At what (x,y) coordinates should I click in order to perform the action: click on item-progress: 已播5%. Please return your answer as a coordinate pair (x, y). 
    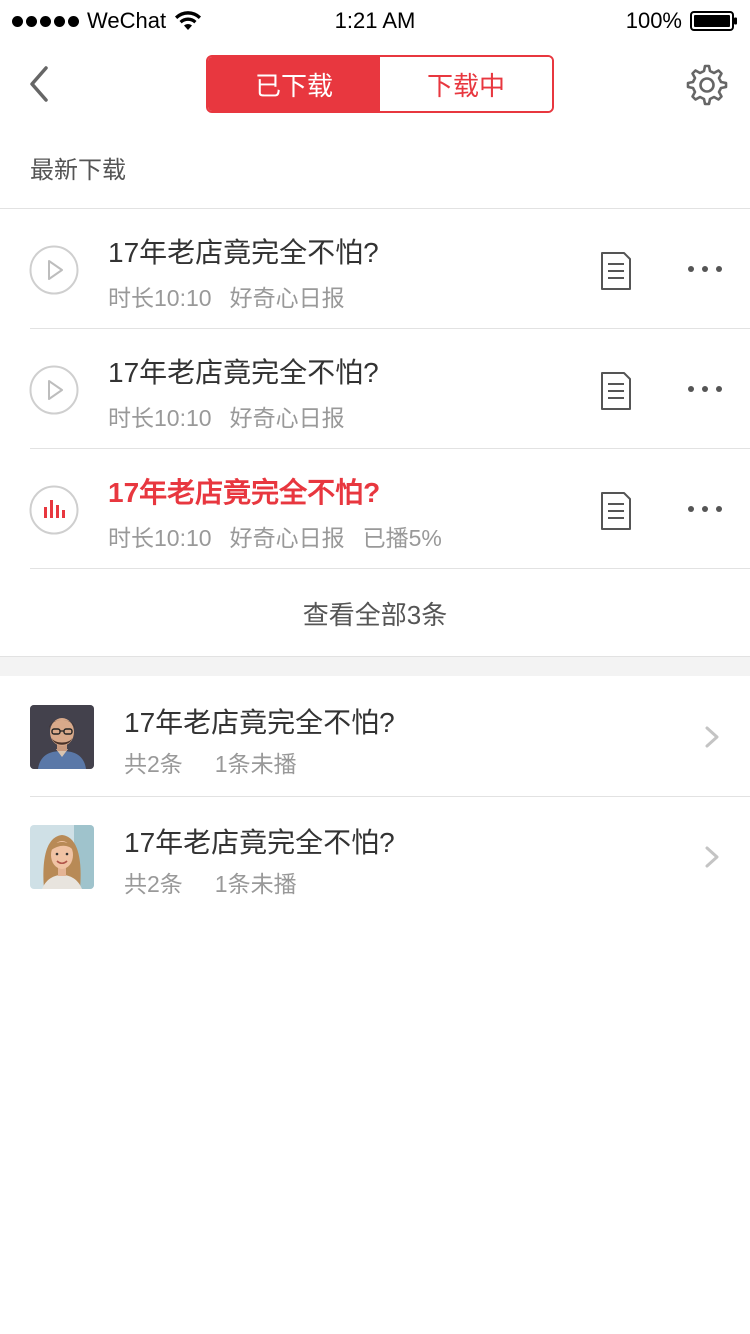
    Looking at the image, I should click on (402, 538).